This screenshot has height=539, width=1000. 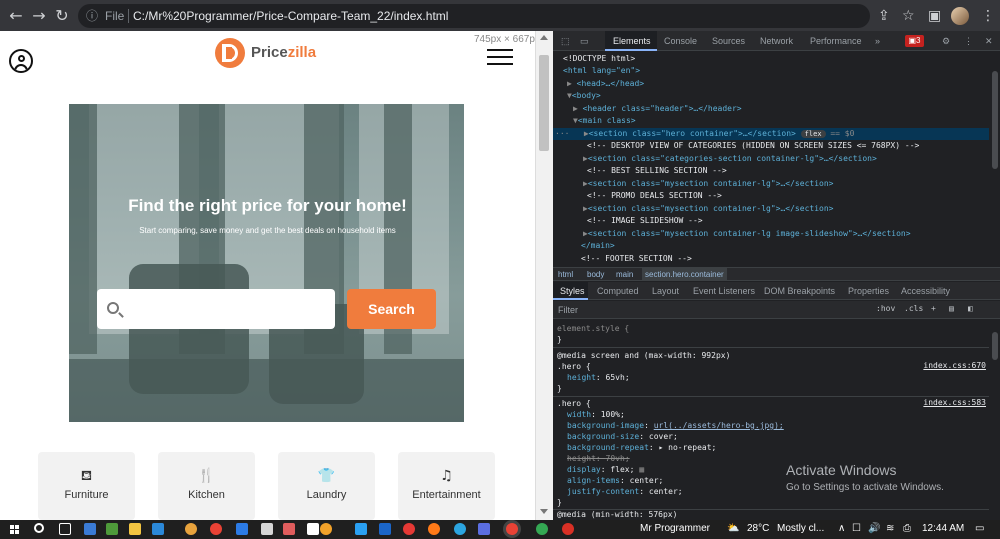 What do you see at coordinates (112, 529) in the screenshot?
I see `edge-icon` at bounding box center [112, 529].